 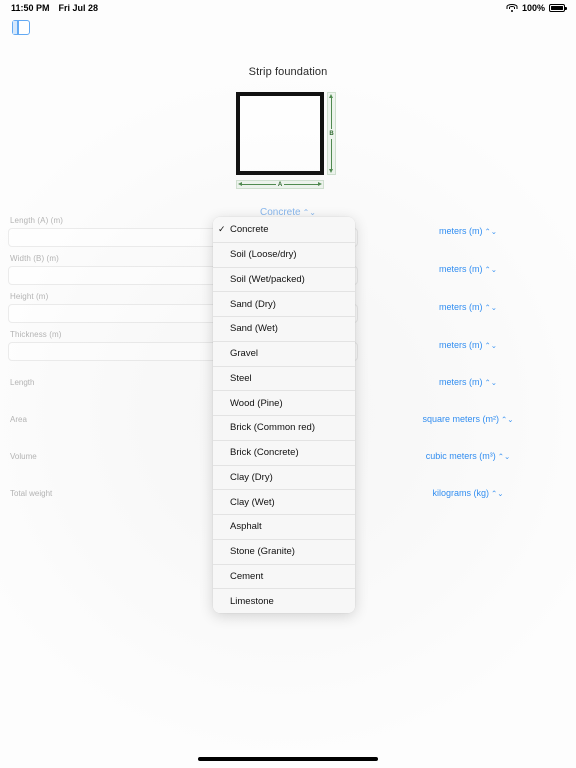 I want to click on battery-full-icon, so click(x=558, y=8).